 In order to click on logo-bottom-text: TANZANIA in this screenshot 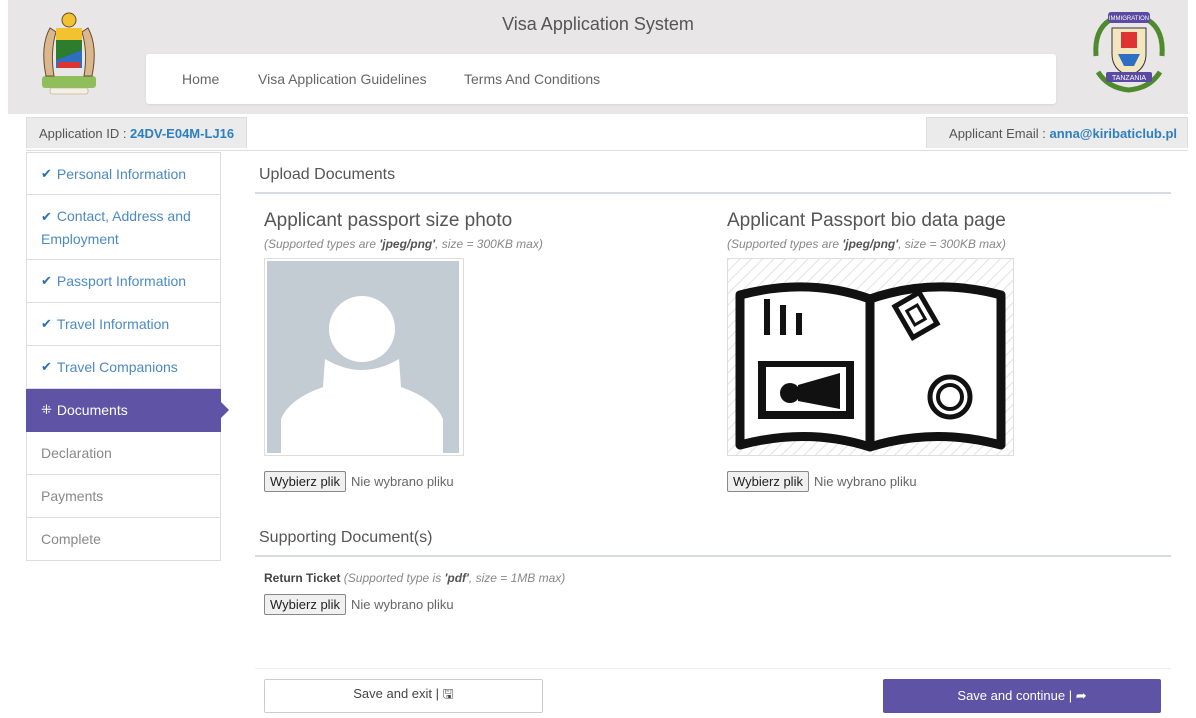, I will do `click(1129, 78)`.